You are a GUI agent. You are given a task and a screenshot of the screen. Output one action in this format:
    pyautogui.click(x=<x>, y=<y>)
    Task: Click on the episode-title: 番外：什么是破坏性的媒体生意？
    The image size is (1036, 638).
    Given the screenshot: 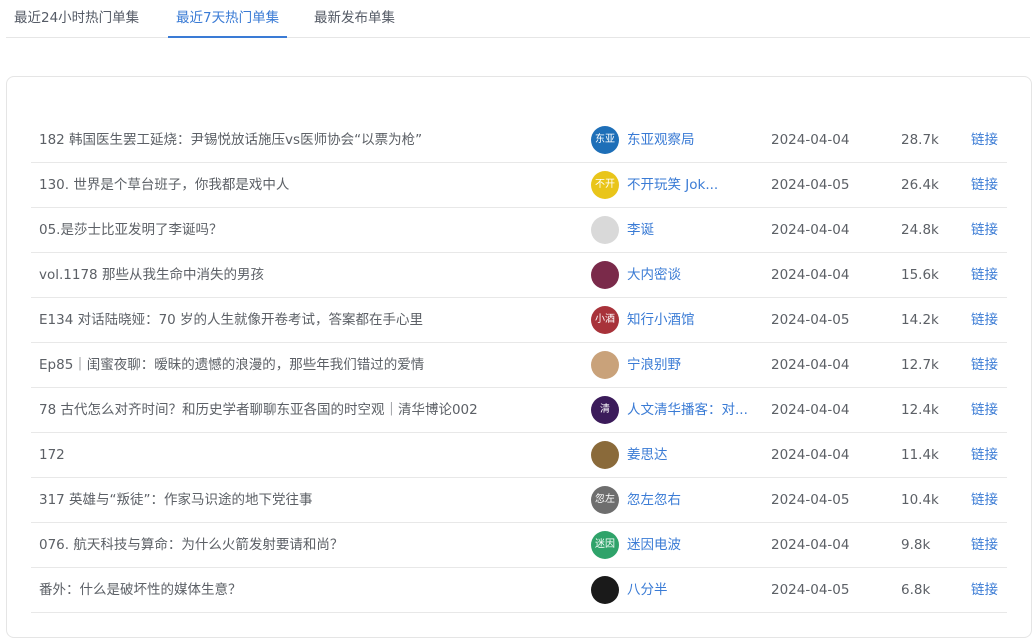 What is the action you would take?
    pyautogui.click(x=309, y=590)
    